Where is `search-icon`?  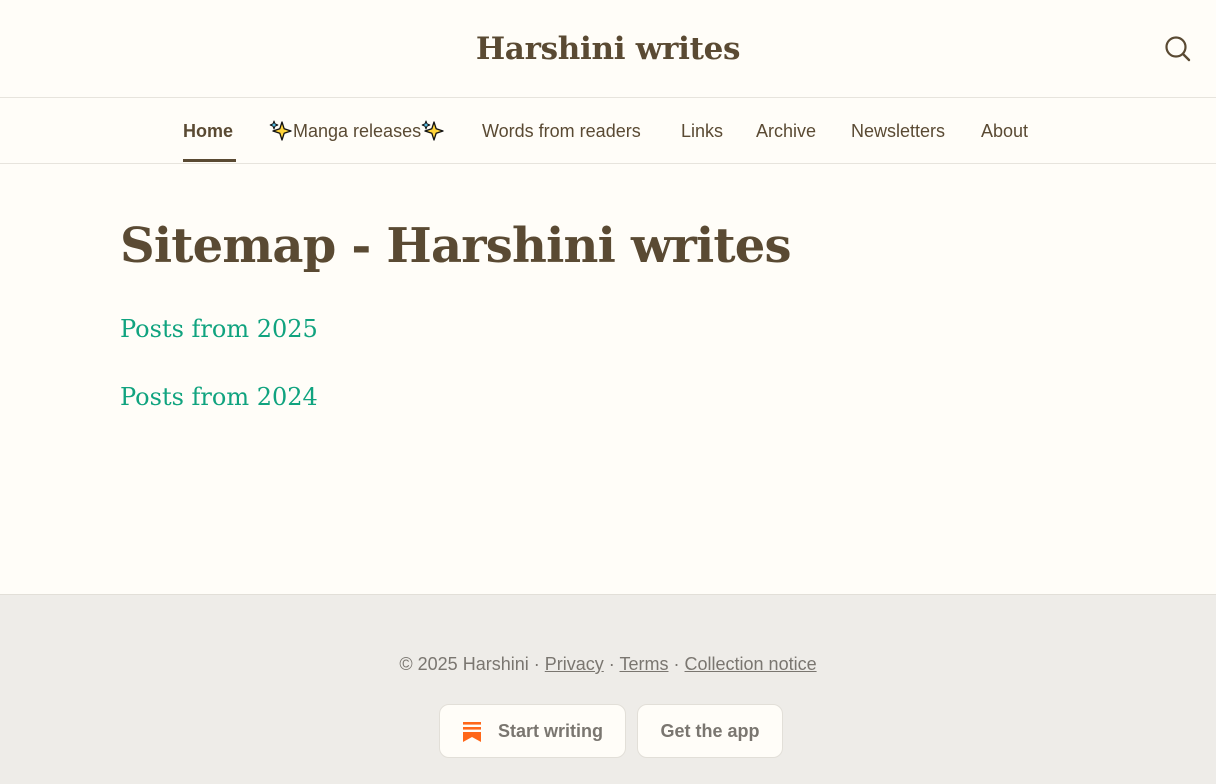 search-icon is located at coordinates (1178, 49).